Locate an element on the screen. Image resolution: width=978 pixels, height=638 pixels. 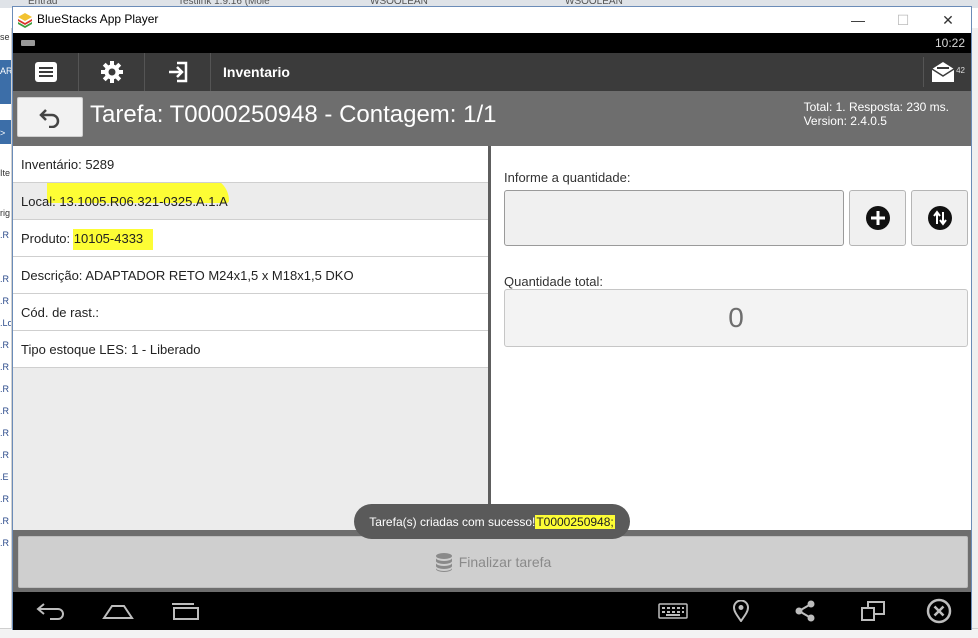
menu-icon is located at coordinates (45, 72).